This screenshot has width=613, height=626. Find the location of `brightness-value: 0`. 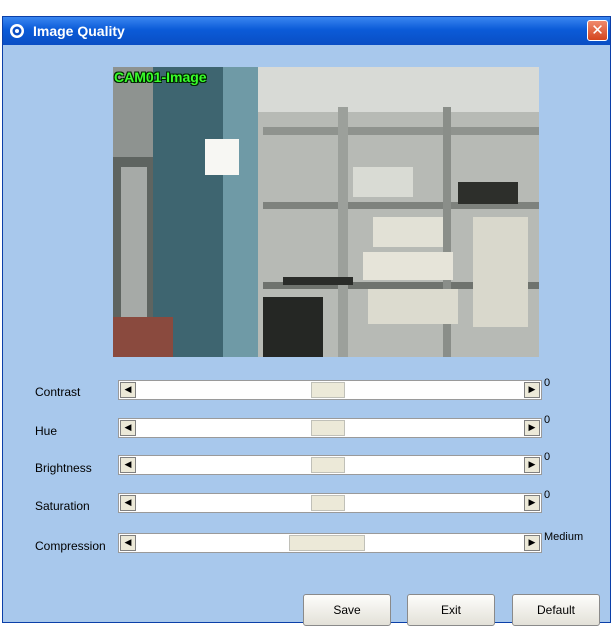

brightness-value: 0 is located at coordinates (547, 457).